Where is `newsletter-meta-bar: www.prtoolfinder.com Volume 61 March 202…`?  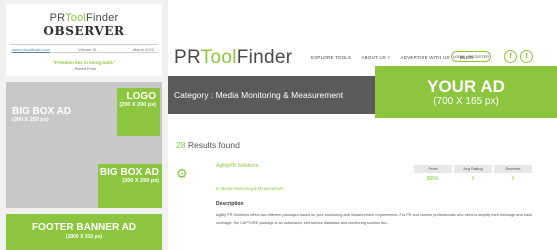
newsletter-meta-bar: www.prtoolfinder.com Volume 61 March 202… is located at coordinates (84, 48).